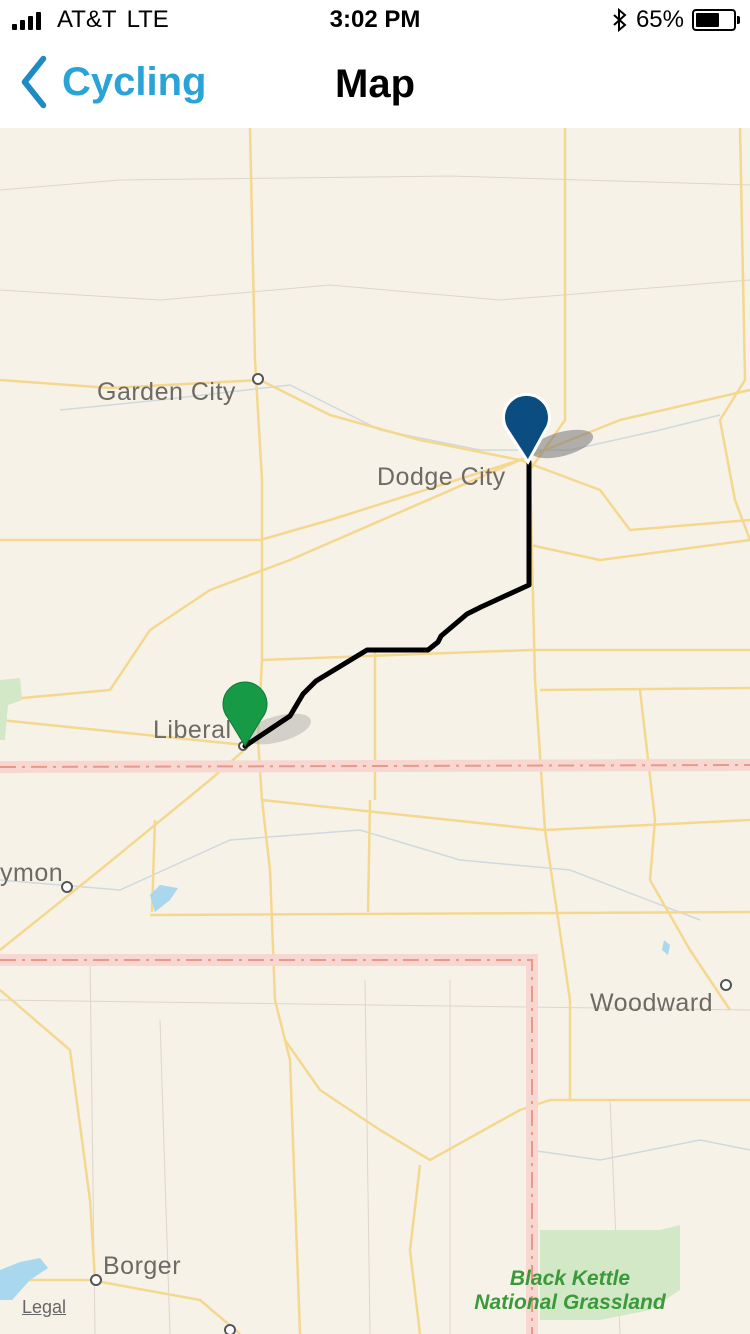 The width and height of the screenshot is (750, 1334). What do you see at coordinates (166, 392) in the screenshot?
I see `city-label-garden-city: Garden City` at bounding box center [166, 392].